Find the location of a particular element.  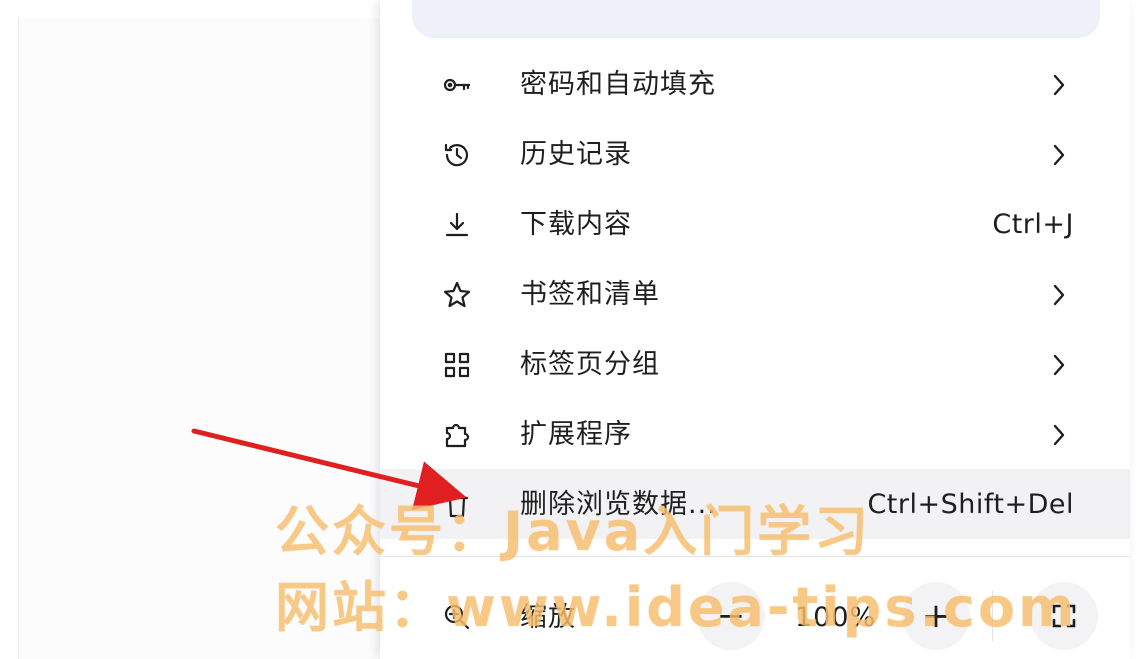

zoom-label: 缩放 is located at coordinates (548, 617).